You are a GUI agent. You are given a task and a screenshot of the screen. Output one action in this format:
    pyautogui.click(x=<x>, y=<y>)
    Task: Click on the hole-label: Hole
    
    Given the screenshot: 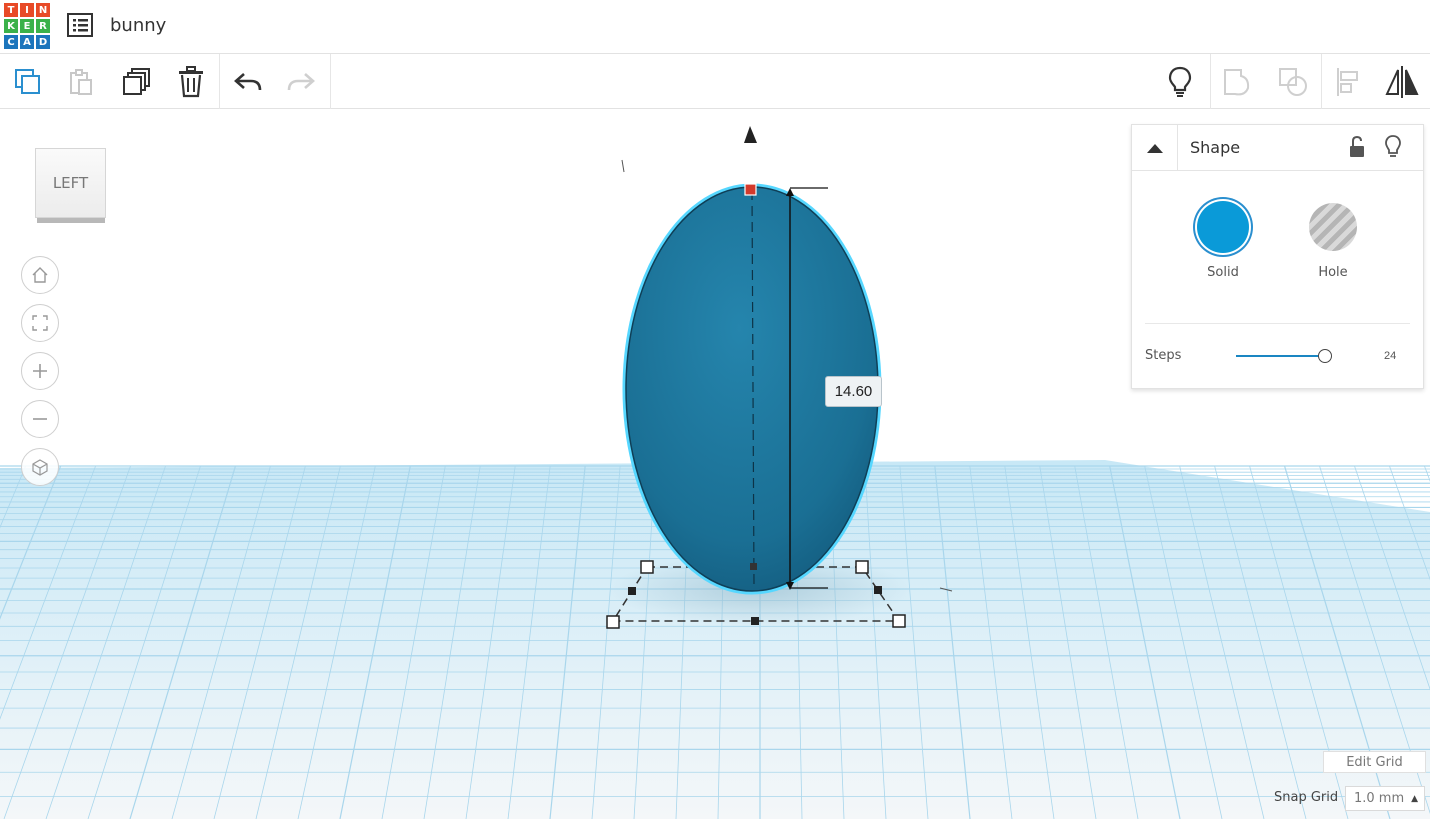 What is the action you would take?
    pyautogui.click(x=1333, y=272)
    